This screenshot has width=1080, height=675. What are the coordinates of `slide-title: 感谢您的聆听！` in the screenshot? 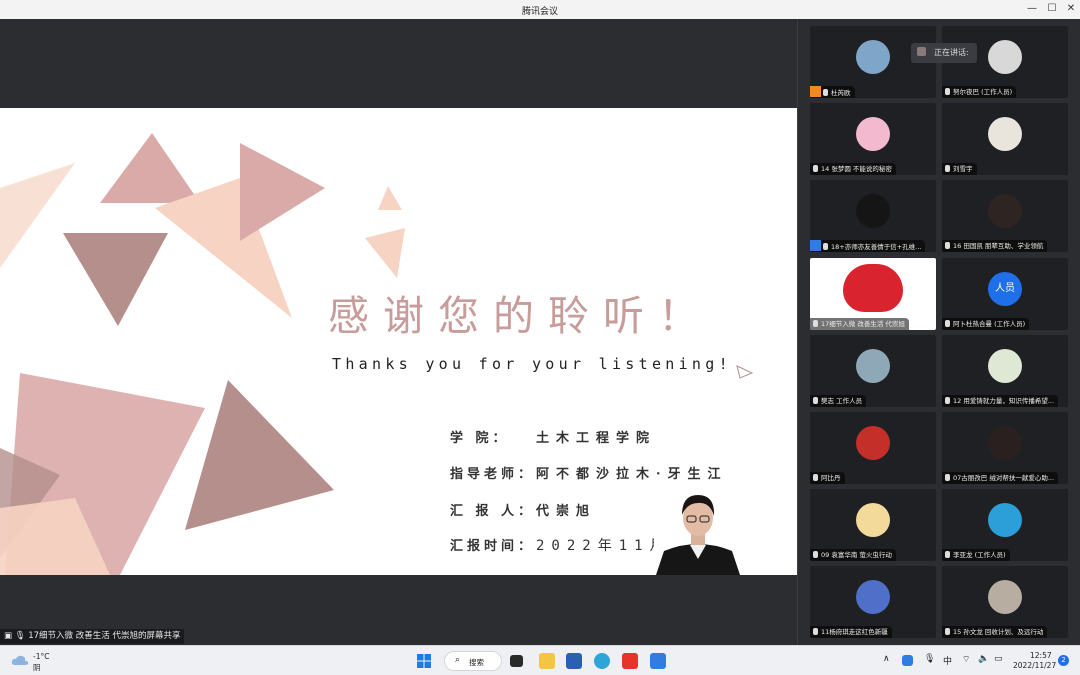 It's located at (520, 316).